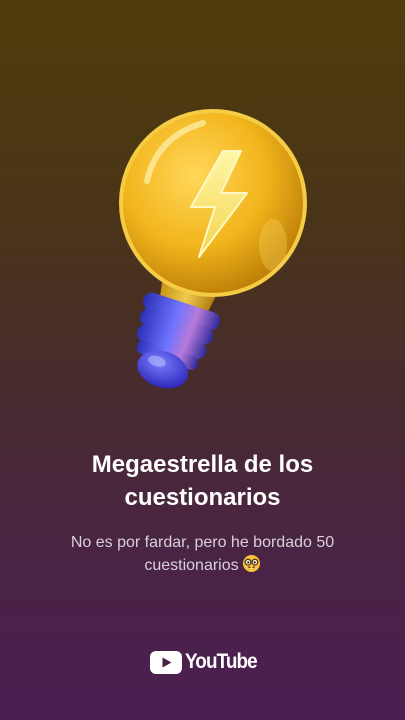 Image resolution: width=405 pixels, height=720 pixels. Describe the element at coordinates (221, 661) in the screenshot. I see `youtube-wordmark: YouTube` at that location.